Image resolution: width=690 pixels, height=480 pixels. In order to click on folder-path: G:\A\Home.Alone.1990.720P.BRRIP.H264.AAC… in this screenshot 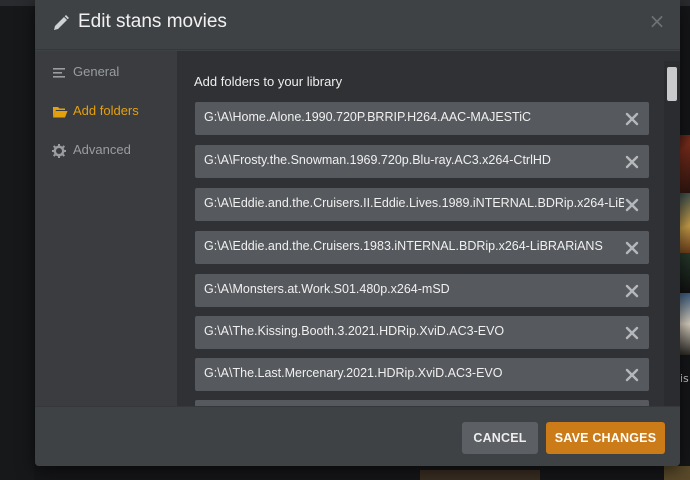, I will do `click(368, 117)`.